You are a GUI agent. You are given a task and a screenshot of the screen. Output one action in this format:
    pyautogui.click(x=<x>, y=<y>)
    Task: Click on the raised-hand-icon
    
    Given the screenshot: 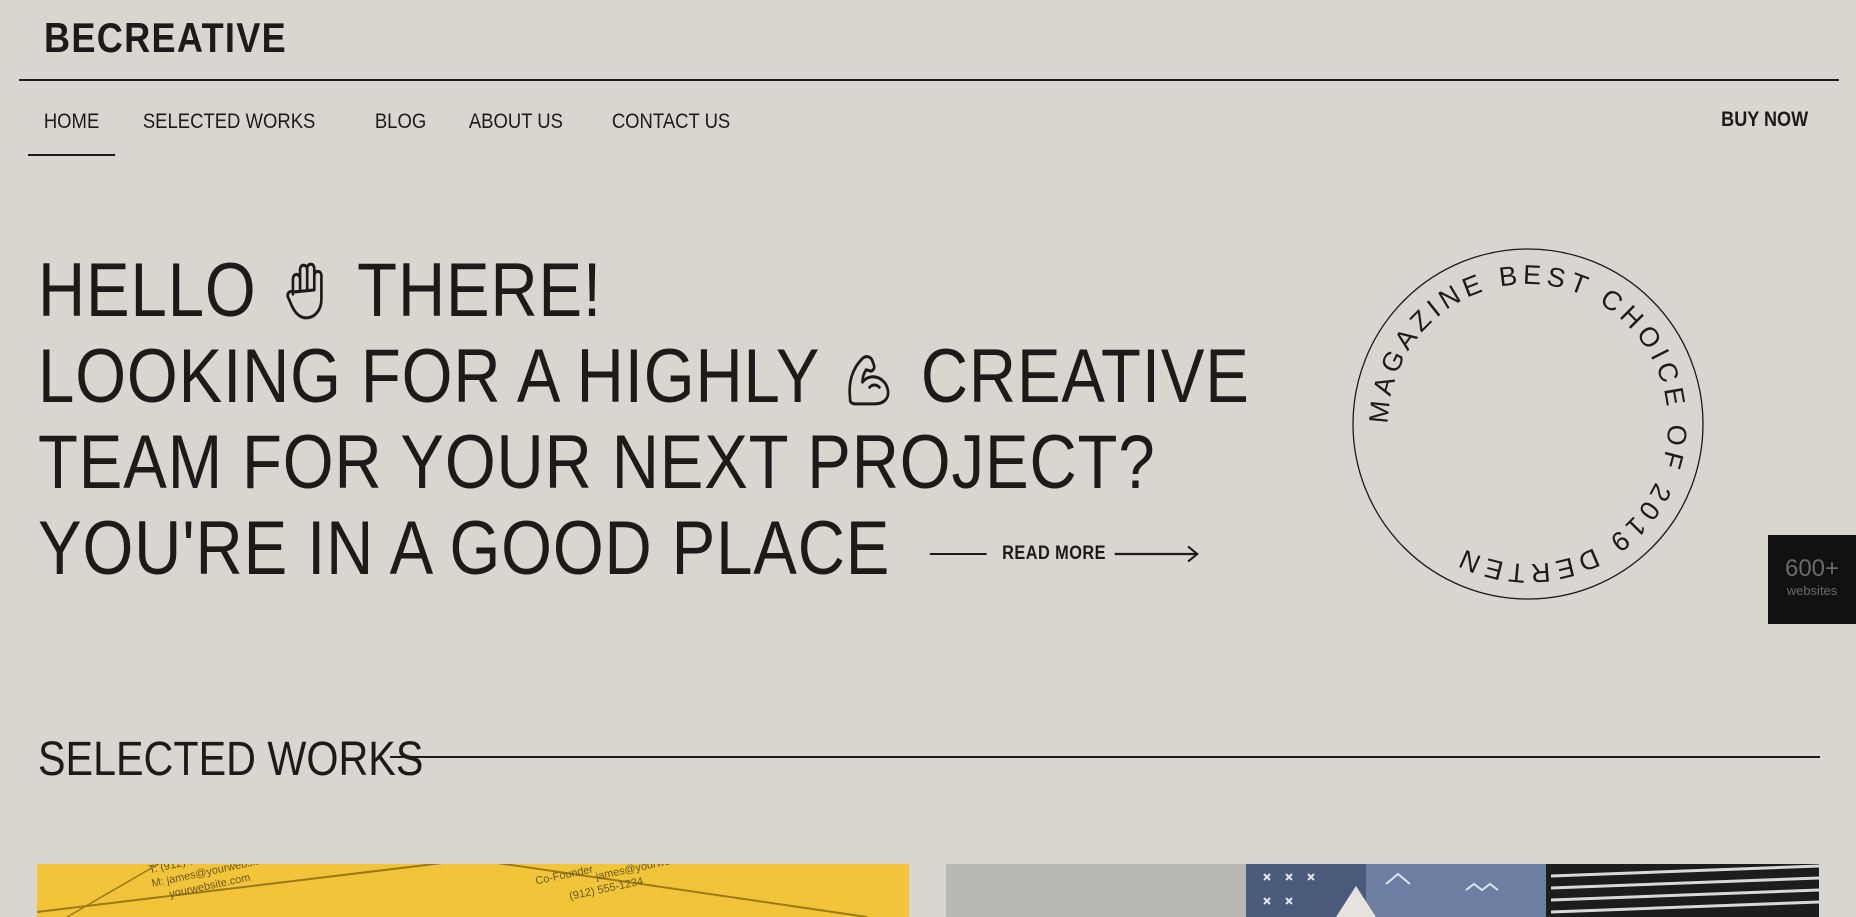 What is the action you would take?
    pyautogui.click(x=305, y=291)
    